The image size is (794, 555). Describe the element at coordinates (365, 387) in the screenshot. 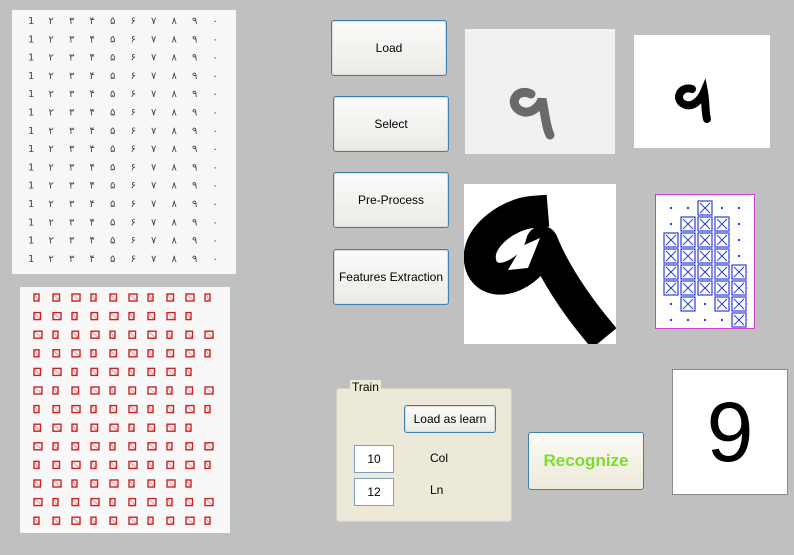

I see `train-group-label: Train` at that location.